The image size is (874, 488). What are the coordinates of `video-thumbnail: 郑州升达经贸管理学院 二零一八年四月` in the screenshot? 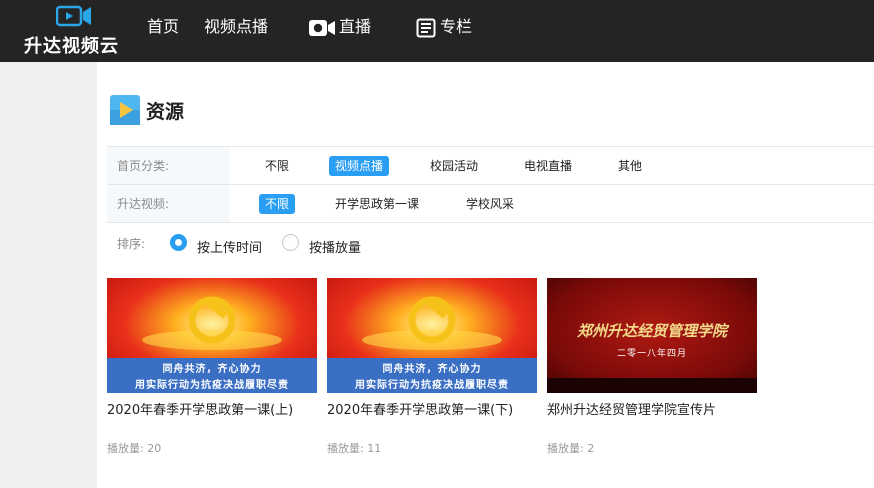 It's located at (652, 335).